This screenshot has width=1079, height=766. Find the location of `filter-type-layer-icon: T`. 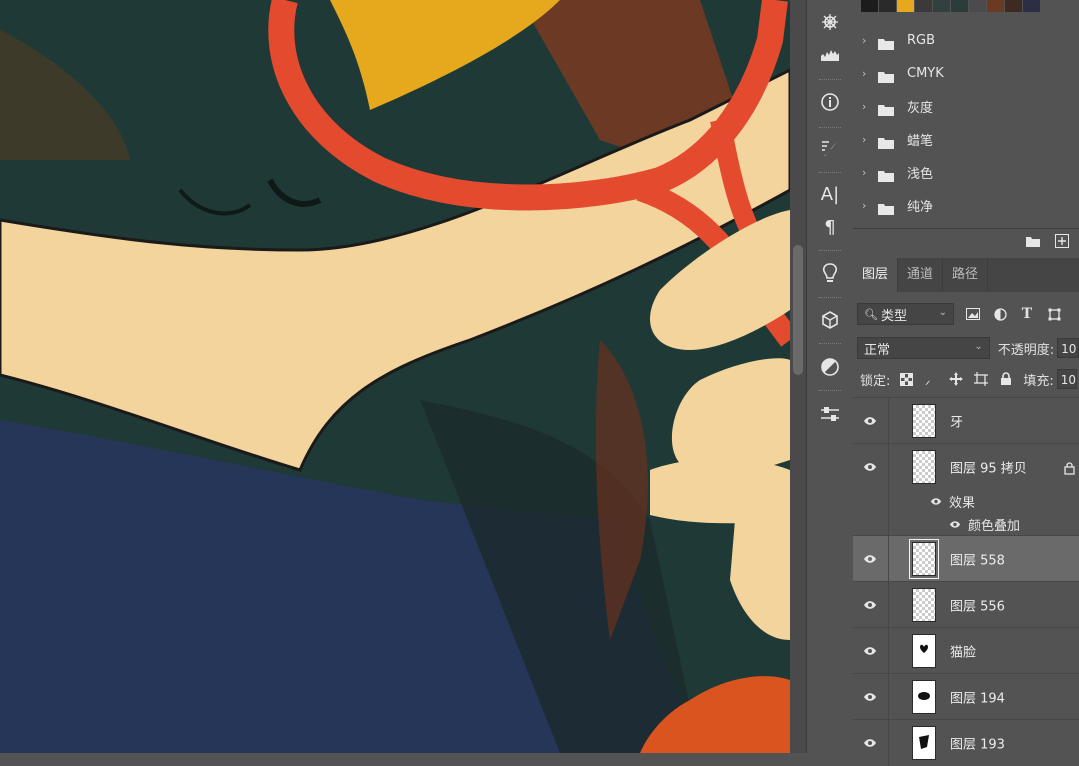

filter-type-layer-icon: T is located at coordinates (1027, 314).